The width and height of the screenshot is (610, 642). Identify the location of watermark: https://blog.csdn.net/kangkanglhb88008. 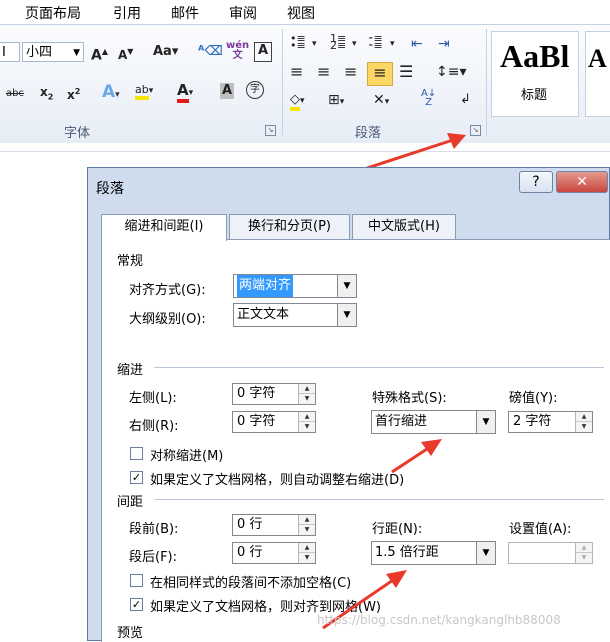
(439, 620).